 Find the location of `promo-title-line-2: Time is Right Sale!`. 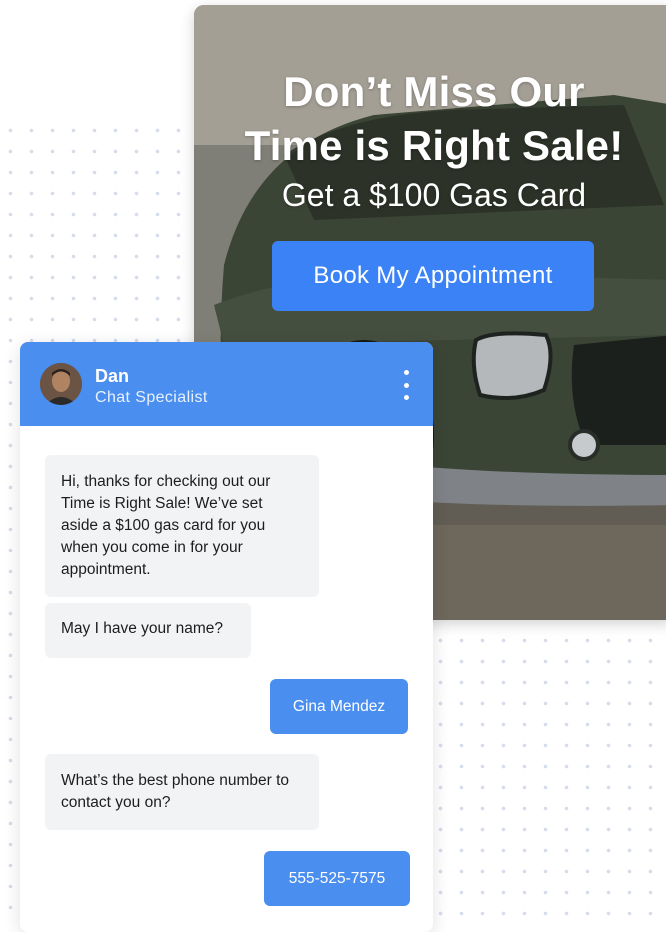

promo-title-line-2: Time is Right Sale! is located at coordinates (434, 145).